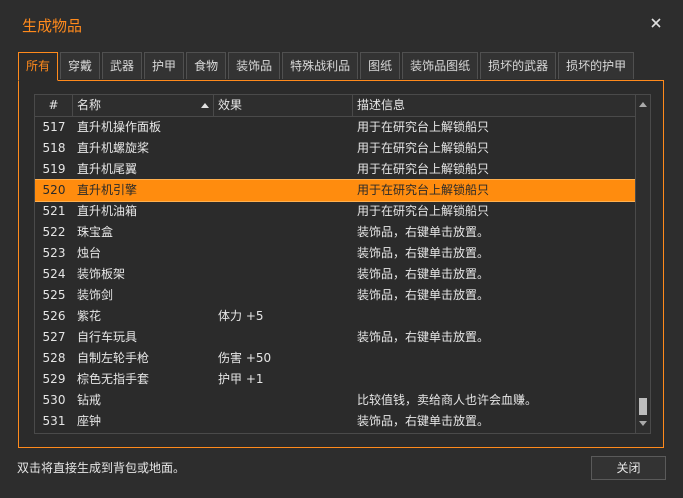 The width and height of the screenshot is (683, 498). What do you see at coordinates (107, 211) in the screenshot?
I see `row-name: 直升机油箱` at bounding box center [107, 211].